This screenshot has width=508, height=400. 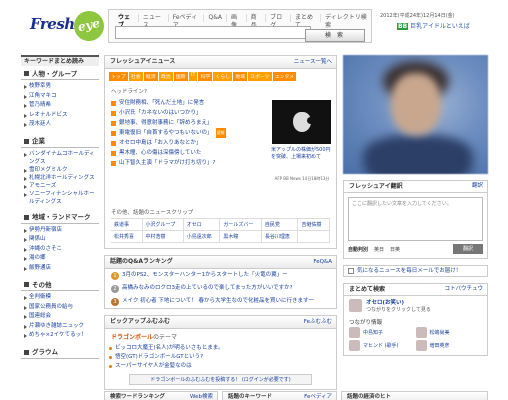 What do you see at coordinates (61, 231) in the screenshot?
I see `sidebar-link: 伊勢丹新宿店` at bounding box center [61, 231].